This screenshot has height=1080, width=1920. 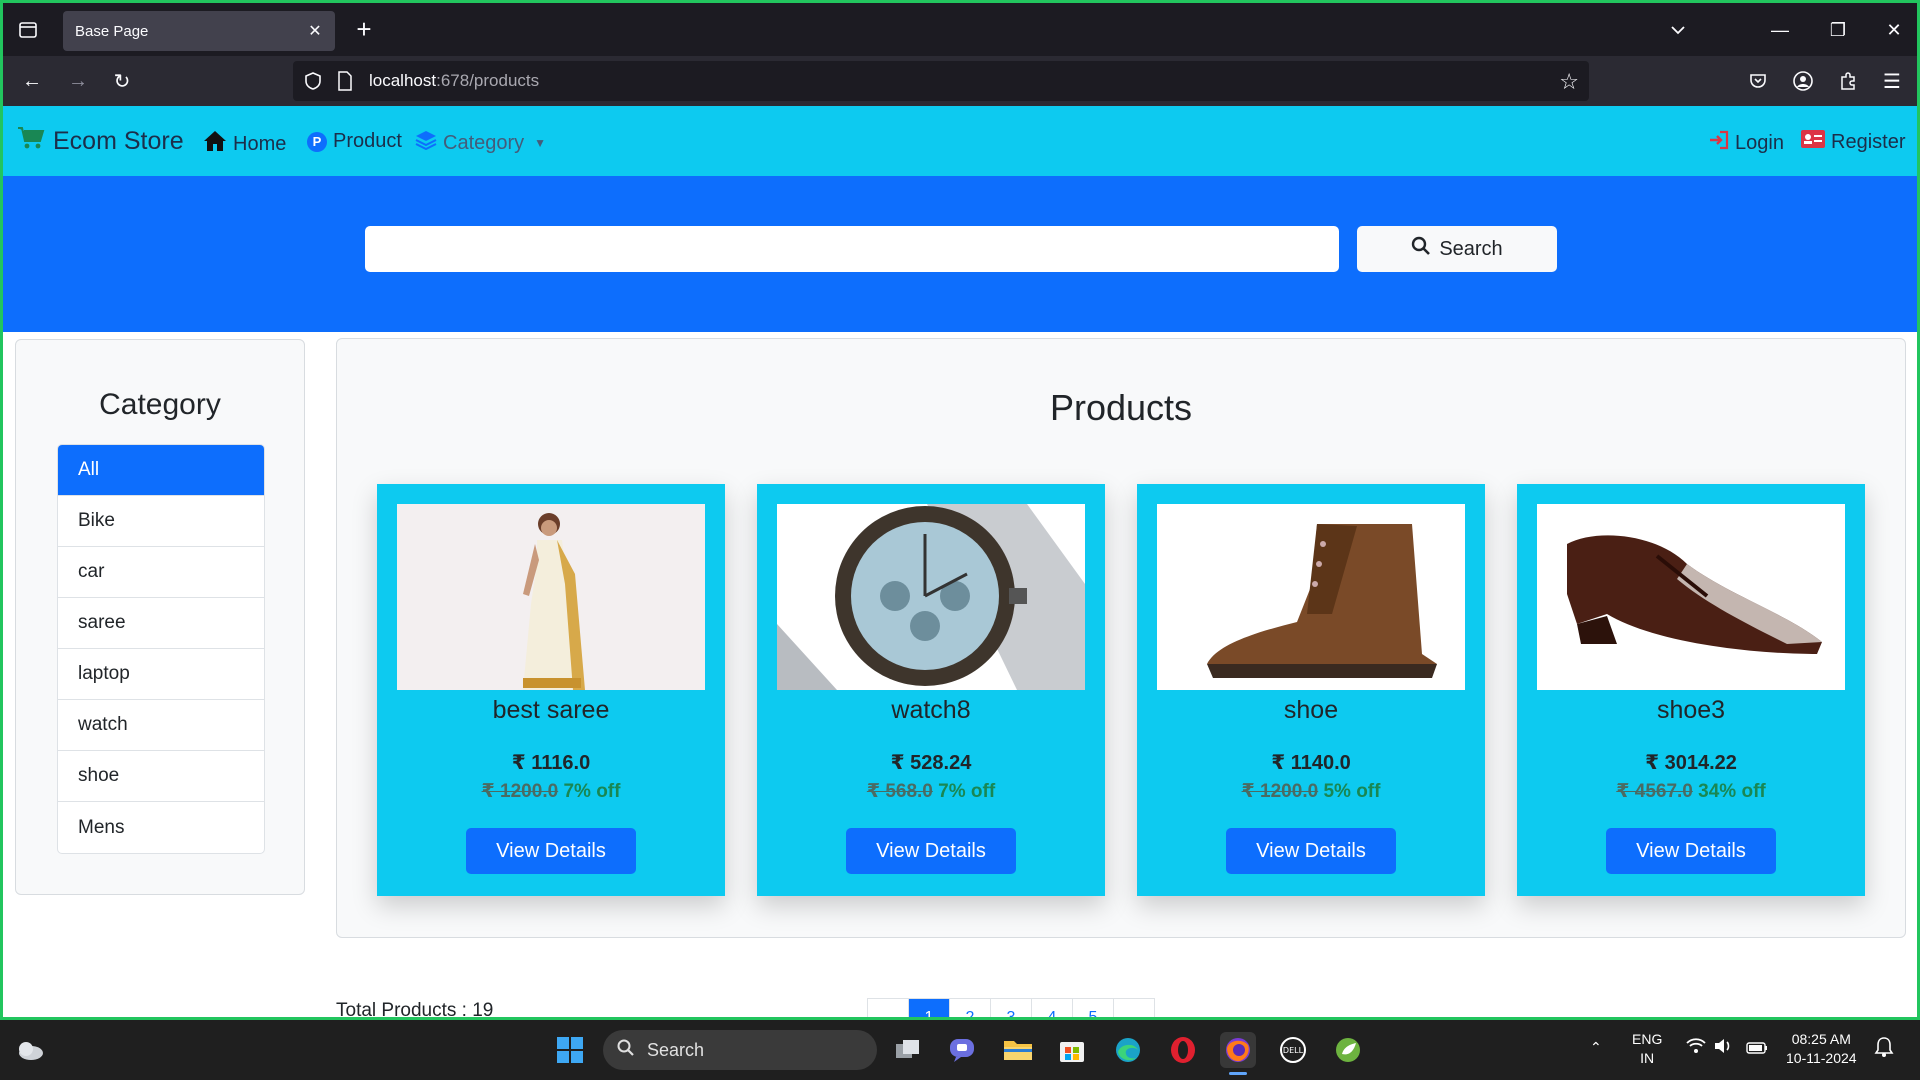 I want to click on product-name: best saree, so click(x=551, y=710).